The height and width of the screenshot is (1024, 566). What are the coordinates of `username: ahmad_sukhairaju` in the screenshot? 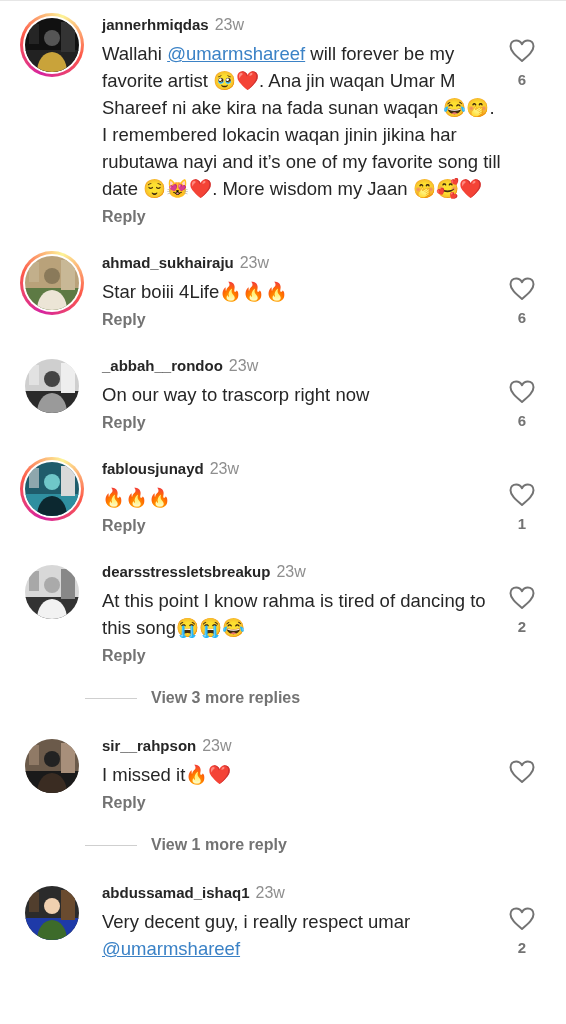 It's located at (168, 262).